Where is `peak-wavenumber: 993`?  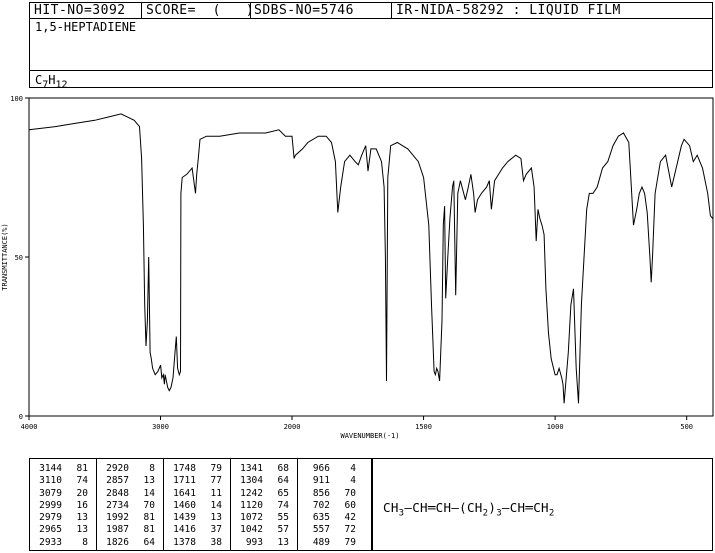
peak-wavenumber: 993 is located at coordinates (254, 542).